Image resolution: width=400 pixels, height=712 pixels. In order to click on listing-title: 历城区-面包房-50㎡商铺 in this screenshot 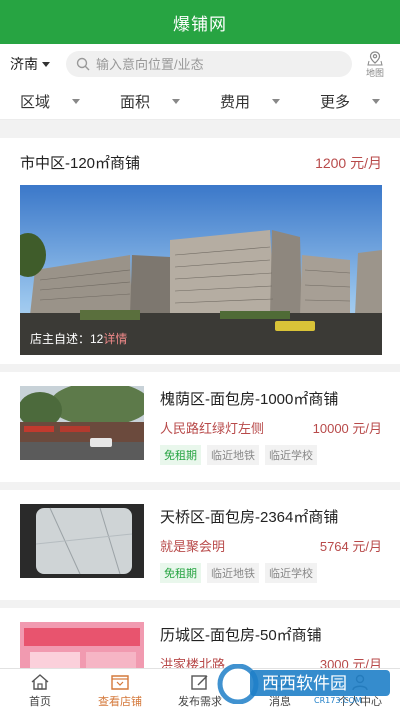, I will do `click(241, 635)`.